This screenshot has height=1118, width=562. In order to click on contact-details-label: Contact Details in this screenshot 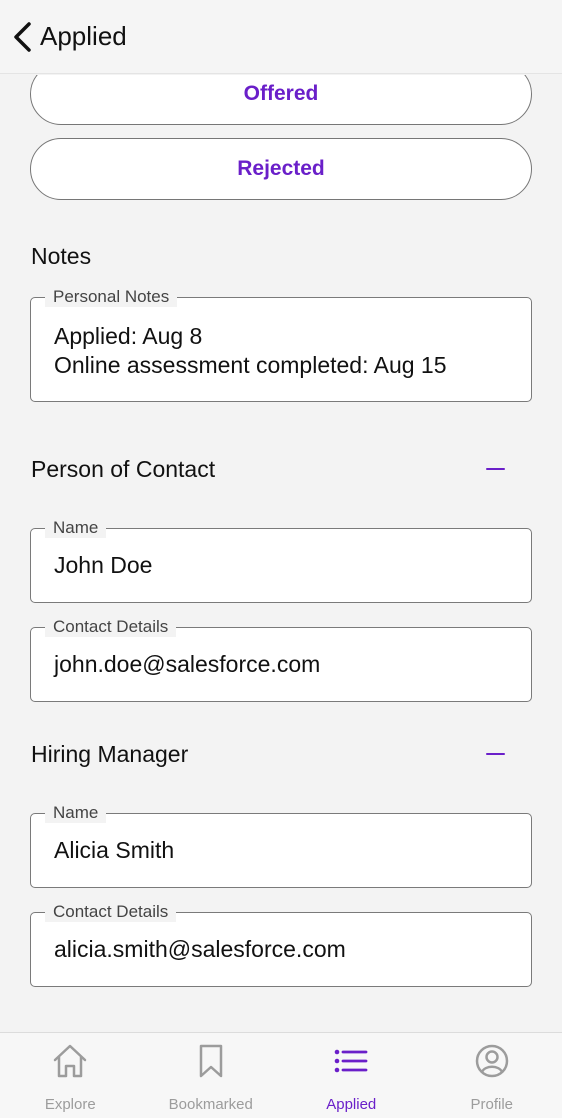, I will do `click(111, 627)`.